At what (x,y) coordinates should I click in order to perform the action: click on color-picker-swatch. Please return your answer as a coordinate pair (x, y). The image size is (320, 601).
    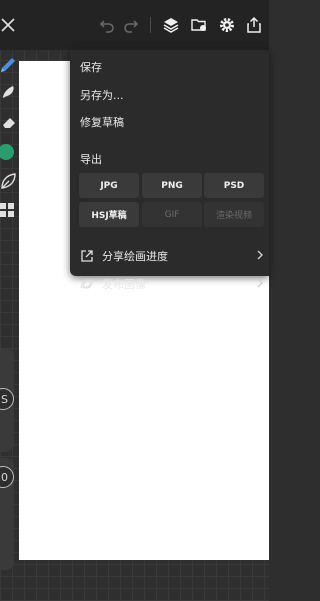
    Looking at the image, I should click on (9, 152).